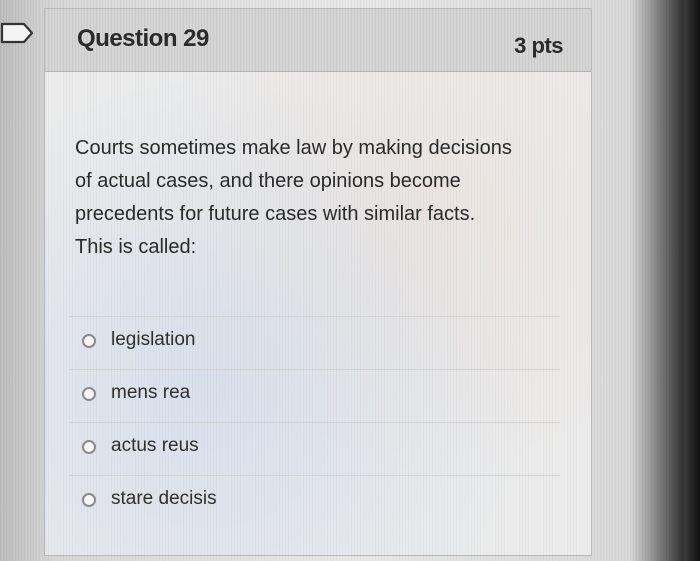  I want to click on answer-option-actus-reus: actus reus, so click(315, 448).